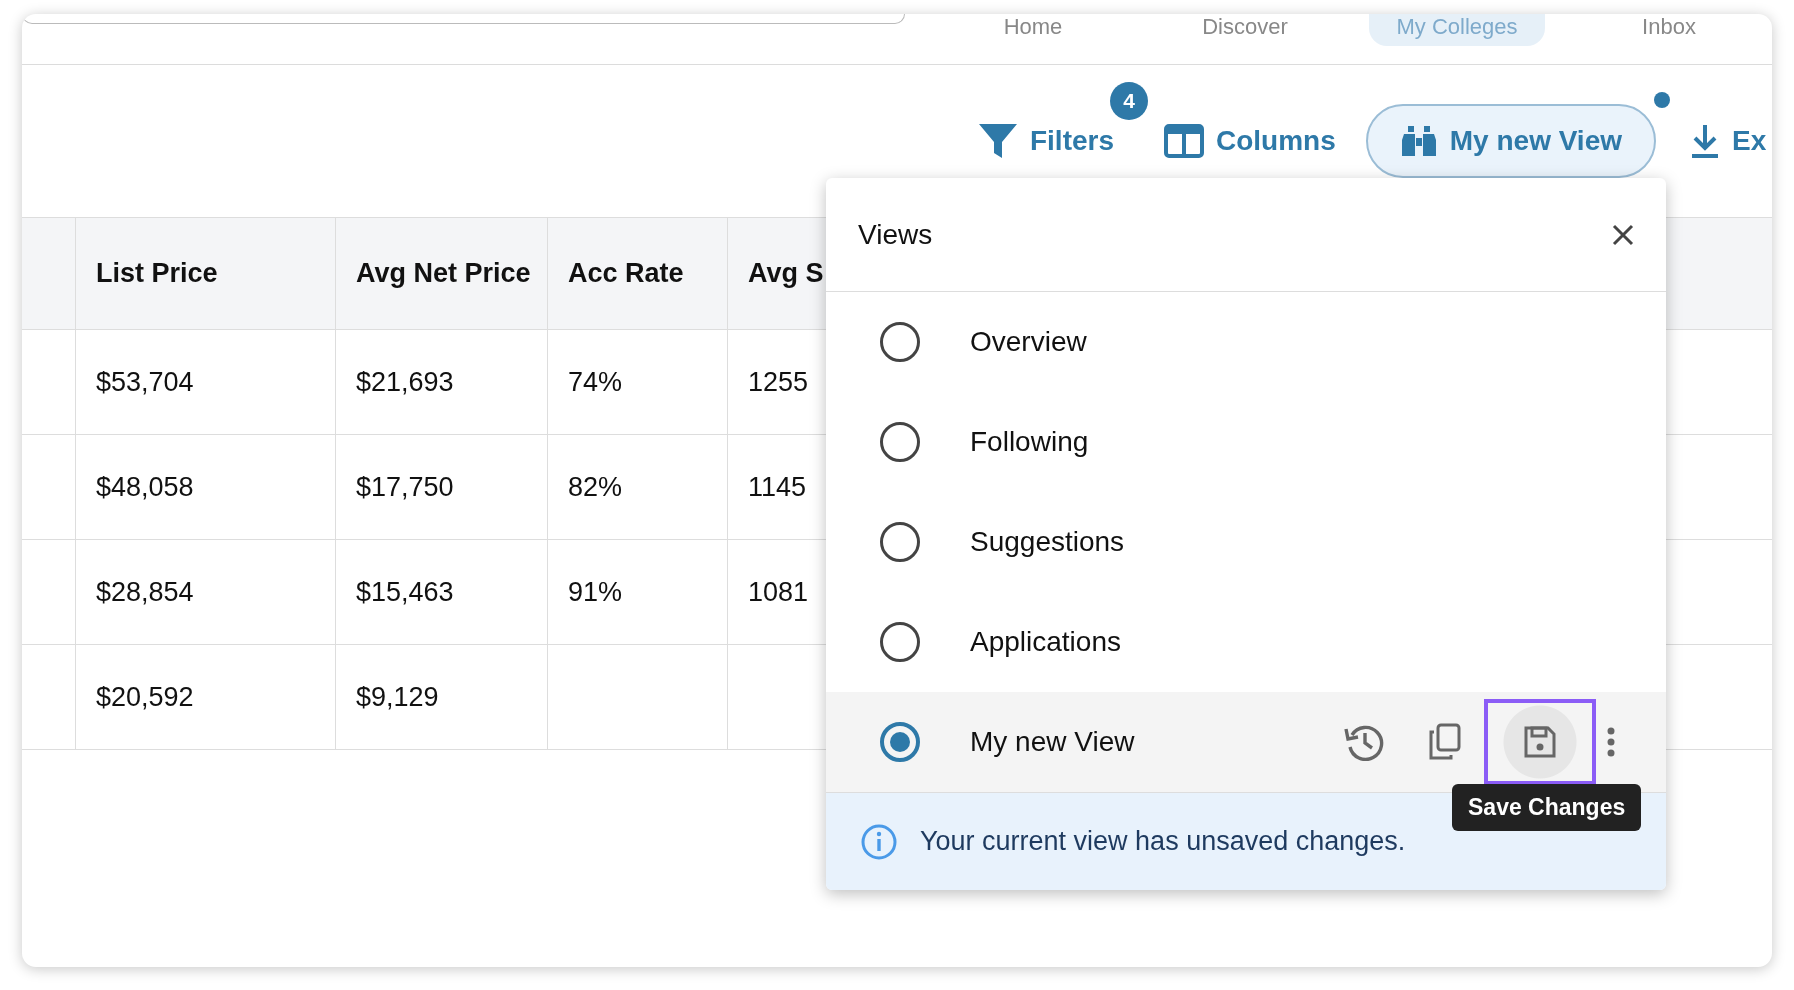 The height and width of the screenshot is (990, 1794). Describe the element at coordinates (997, 141) in the screenshot. I see `filter-icon` at that location.